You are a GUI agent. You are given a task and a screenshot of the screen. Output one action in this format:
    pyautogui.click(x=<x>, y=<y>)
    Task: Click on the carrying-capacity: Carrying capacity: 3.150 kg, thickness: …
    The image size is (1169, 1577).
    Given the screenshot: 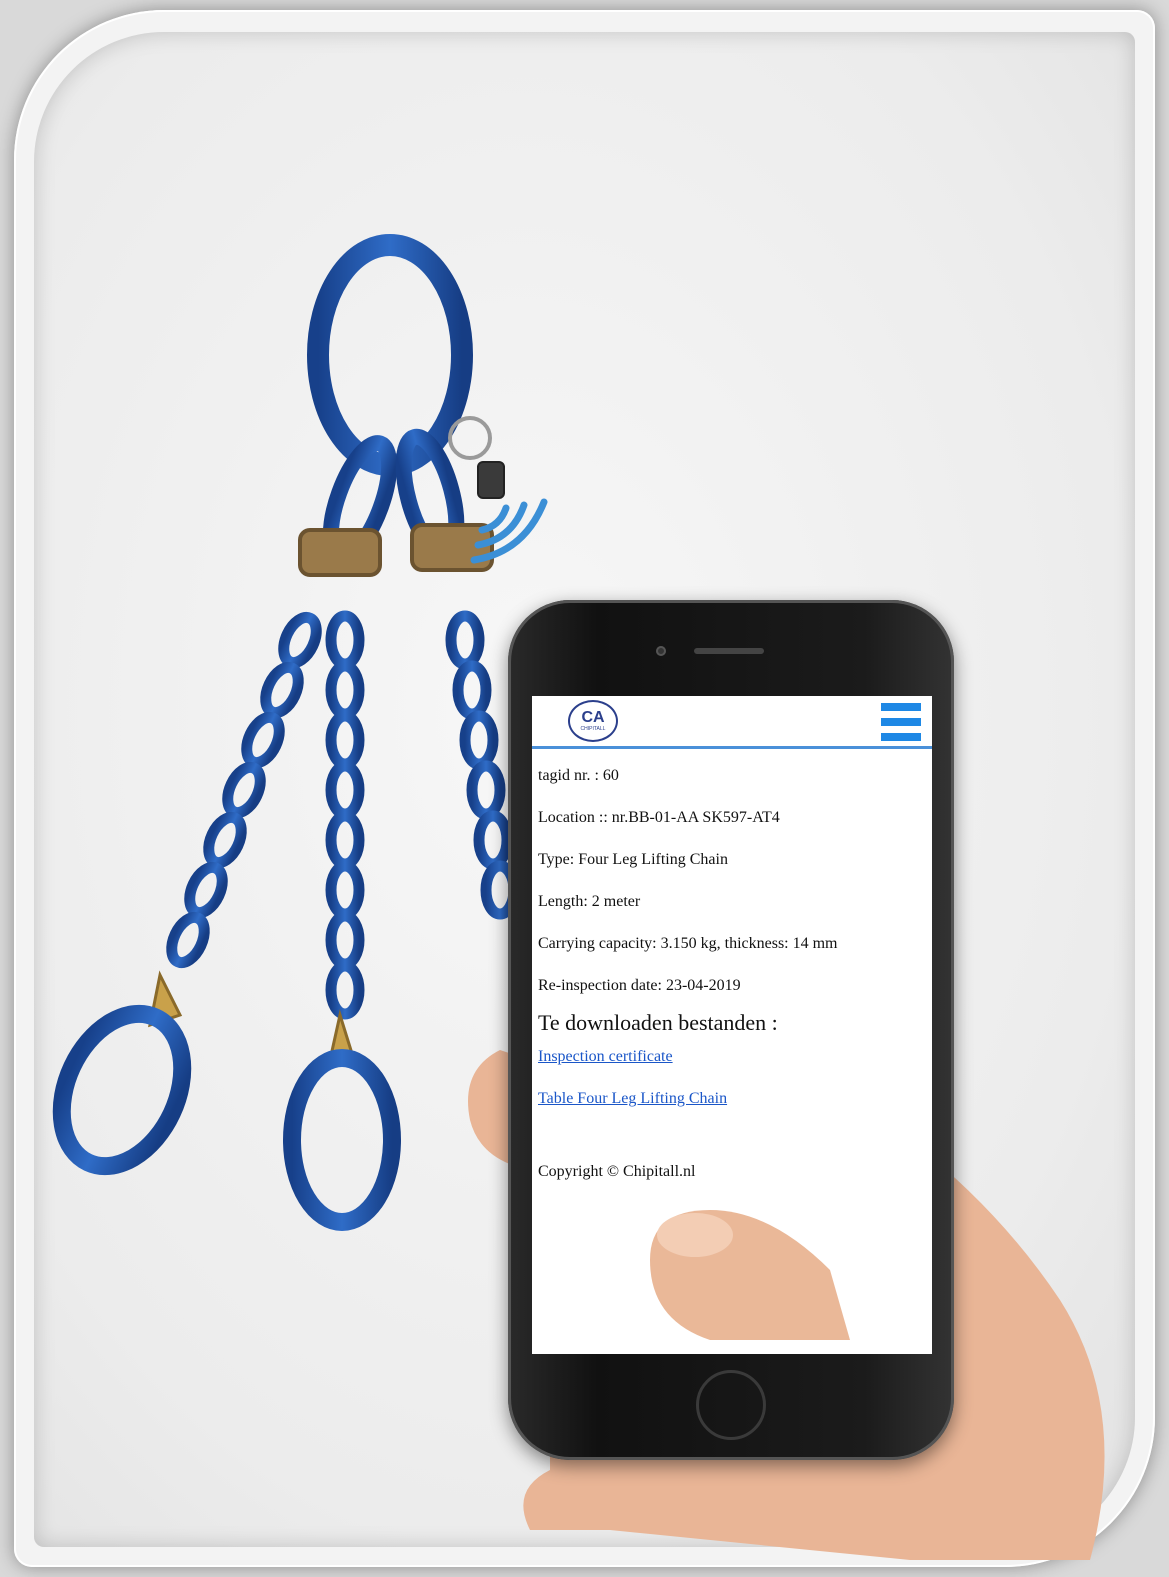 What is the action you would take?
    pyautogui.click(x=688, y=943)
    